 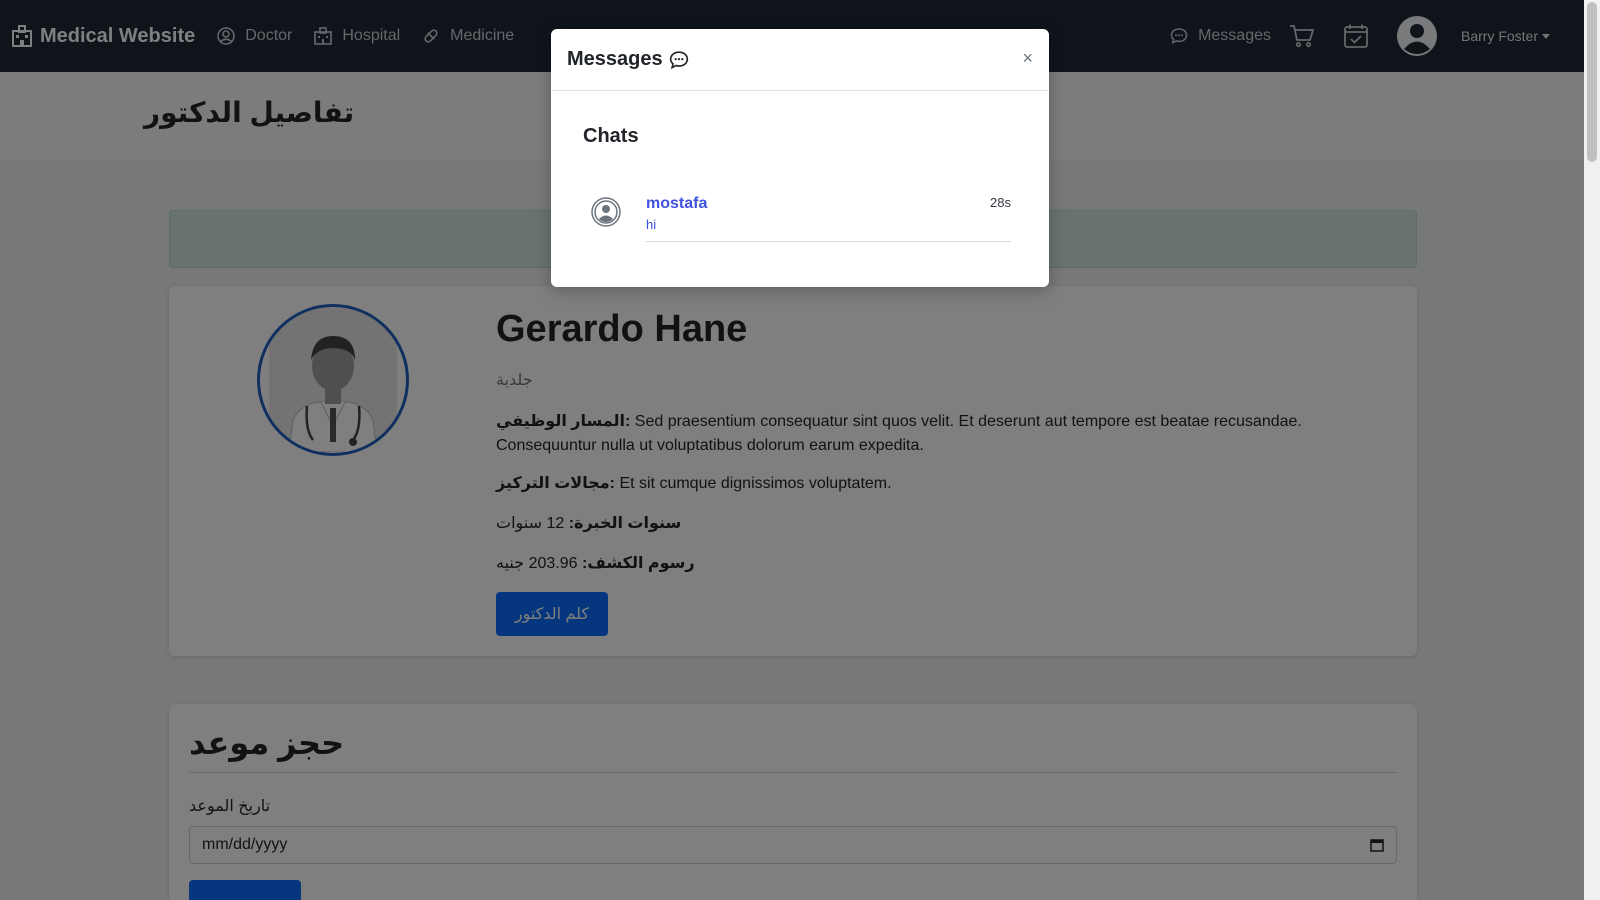 I want to click on chats-heading: Chats, so click(x=611, y=136).